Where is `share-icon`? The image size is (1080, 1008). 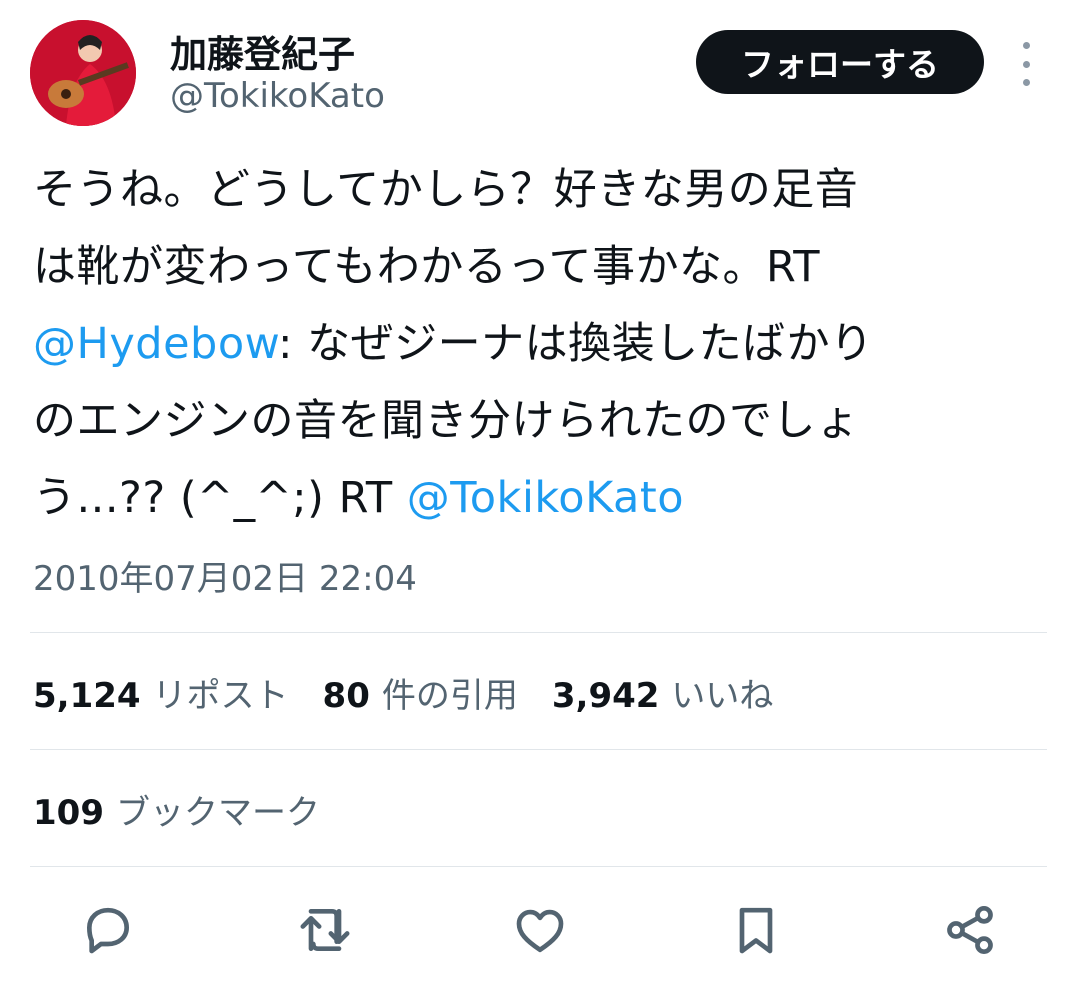
share-icon is located at coordinates (970, 930).